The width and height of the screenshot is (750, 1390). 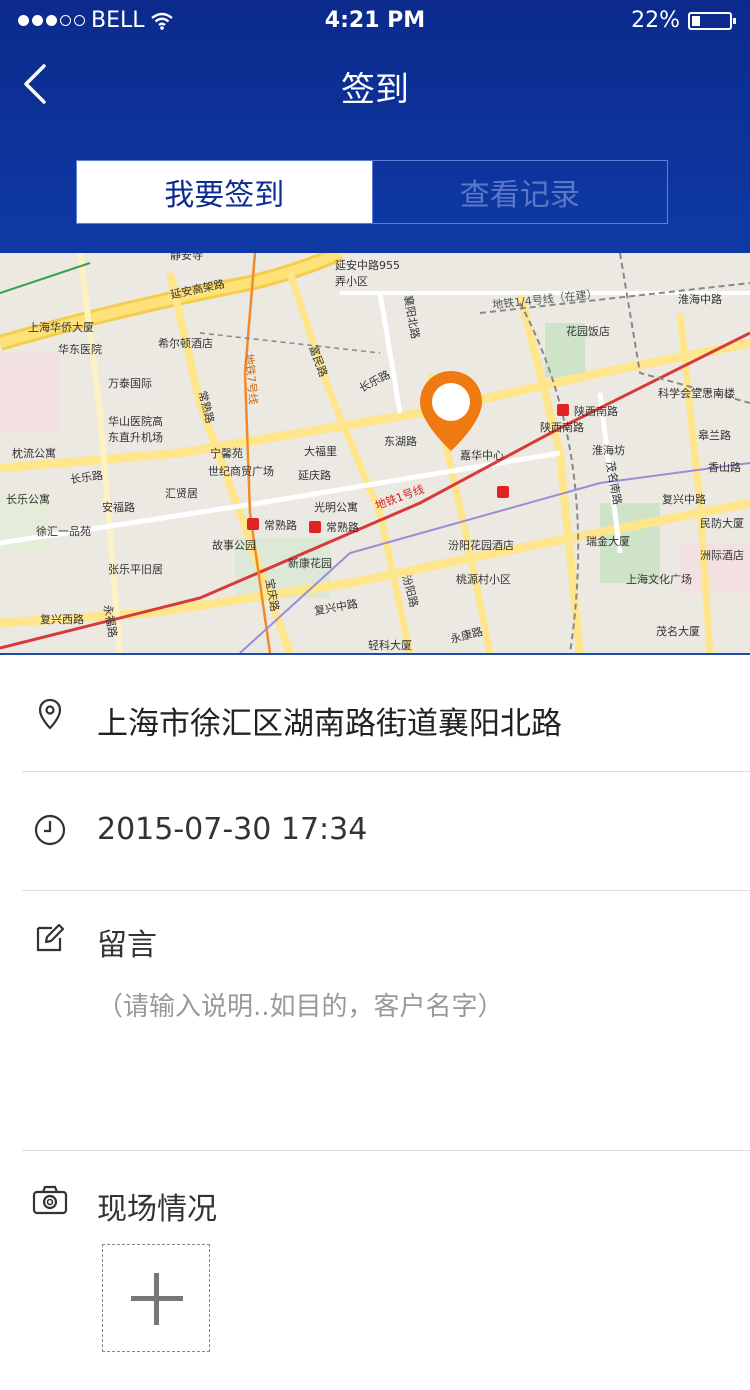 What do you see at coordinates (62, 619) in the screenshot?
I see `map-label: 复兴西路` at bounding box center [62, 619].